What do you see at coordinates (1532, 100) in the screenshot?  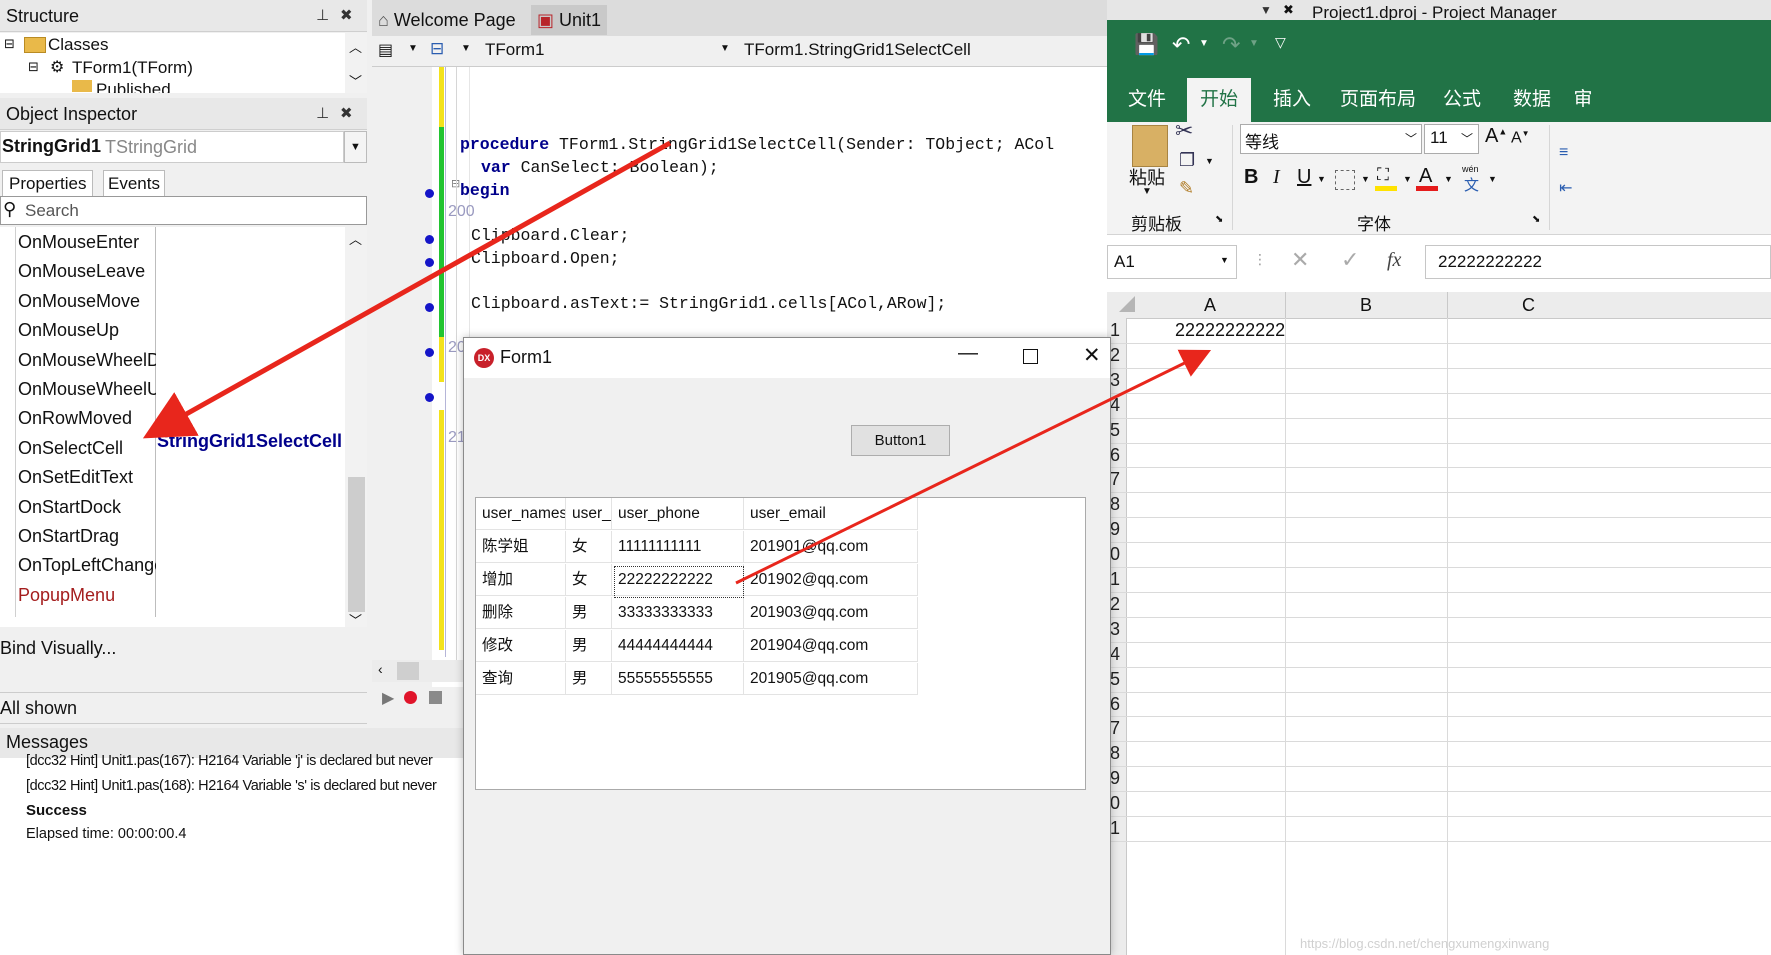 I see `ribbon-tab-5: 数据` at bounding box center [1532, 100].